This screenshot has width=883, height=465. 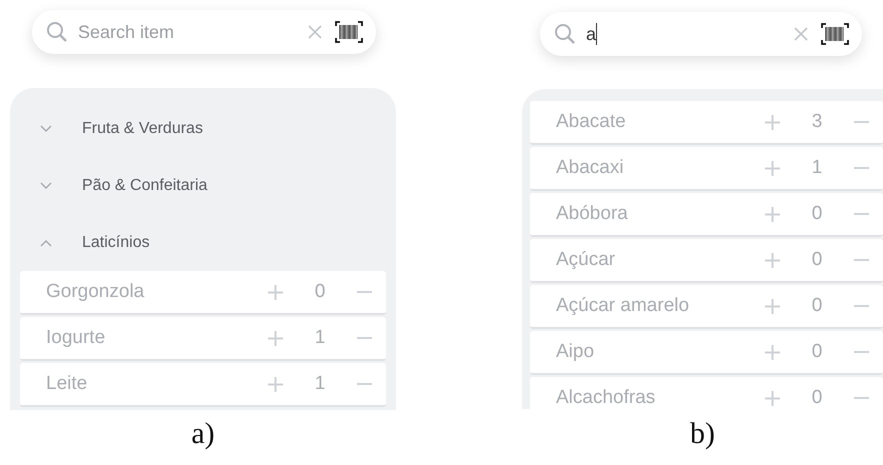 I want to click on item-name: Iogurte, so click(x=76, y=338).